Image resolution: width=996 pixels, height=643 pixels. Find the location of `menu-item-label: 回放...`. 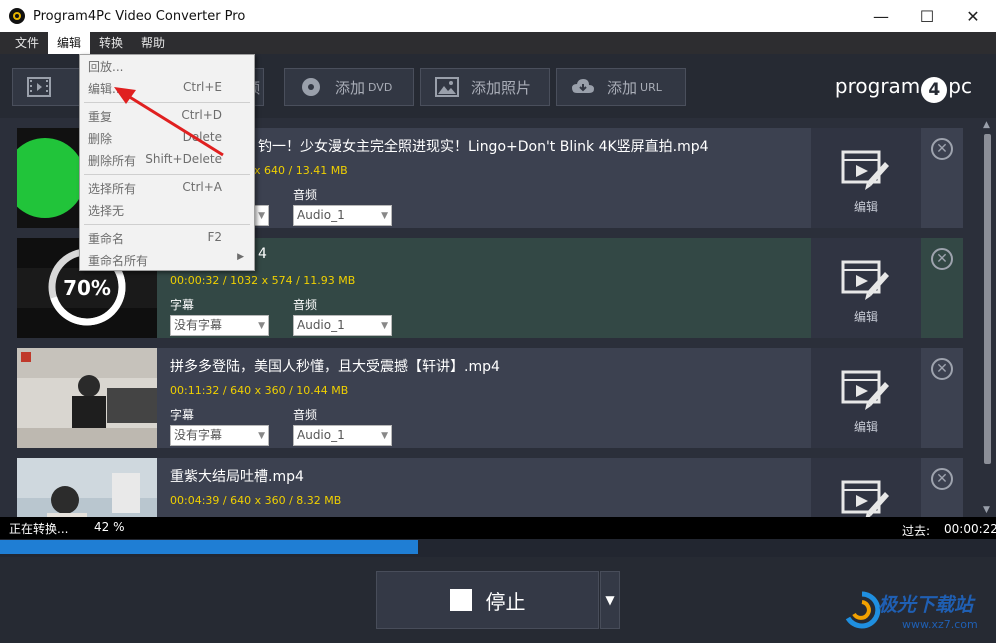

menu-item-label: 回放... is located at coordinates (106, 67).